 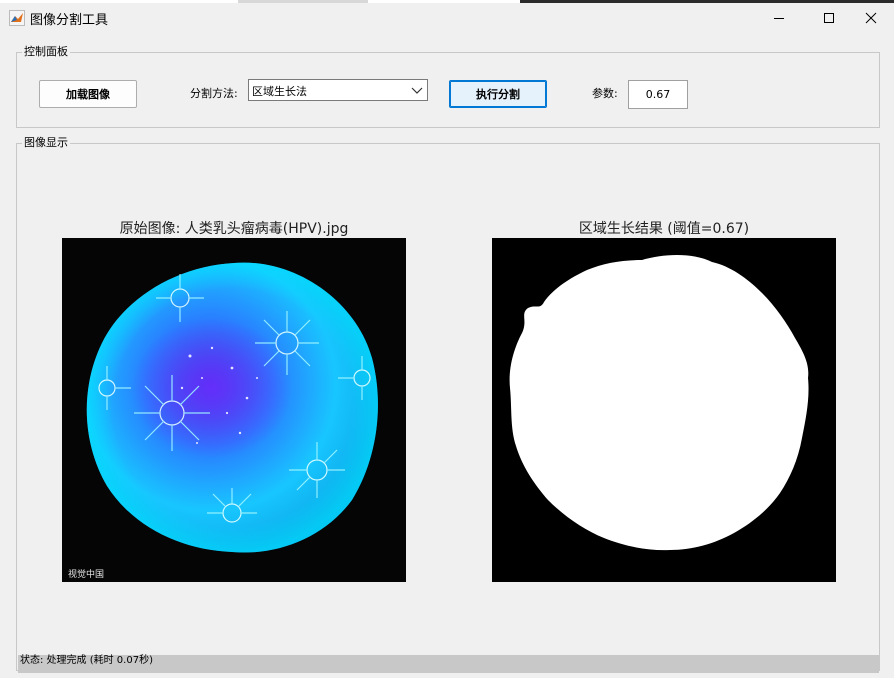 I want to click on param-label: 参数:, so click(x=605, y=93).